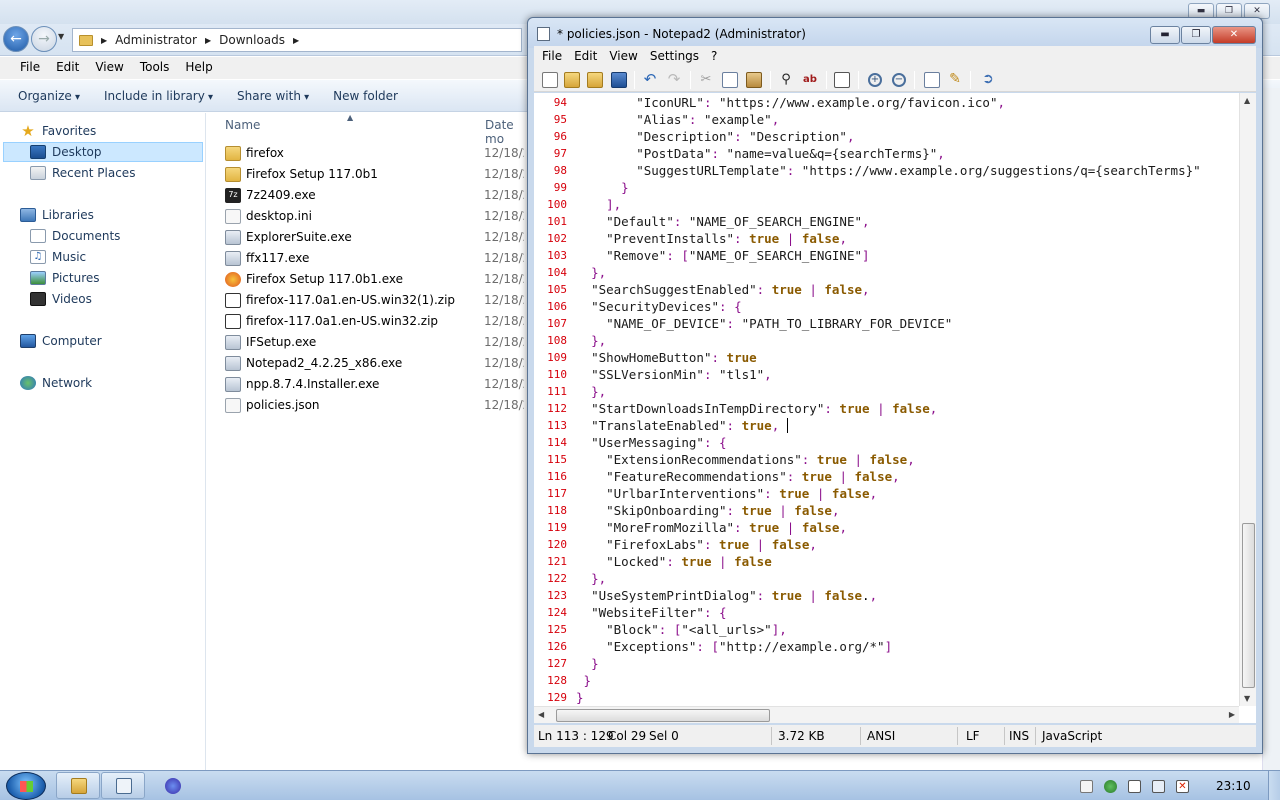 The width and height of the screenshot is (1280, 800). What do you see at coordinates (375, 279) in the screenshot?
I see `file-row: Firefox Setup 117.0b1.exe 12/18/2` at bounding box center [375, 279].